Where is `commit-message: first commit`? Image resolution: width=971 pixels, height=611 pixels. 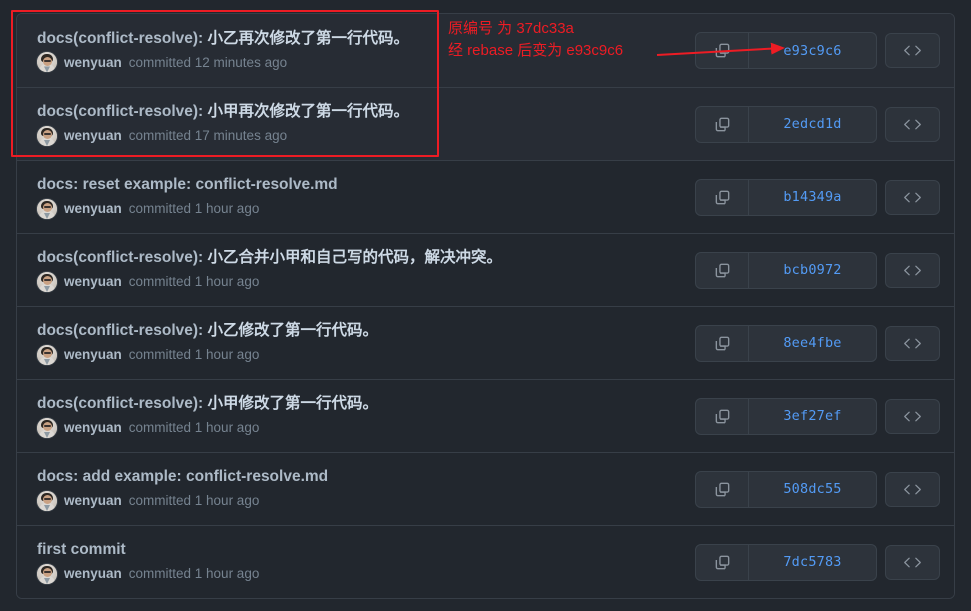 commit-message: first commit is located at coordinates (148, 550).